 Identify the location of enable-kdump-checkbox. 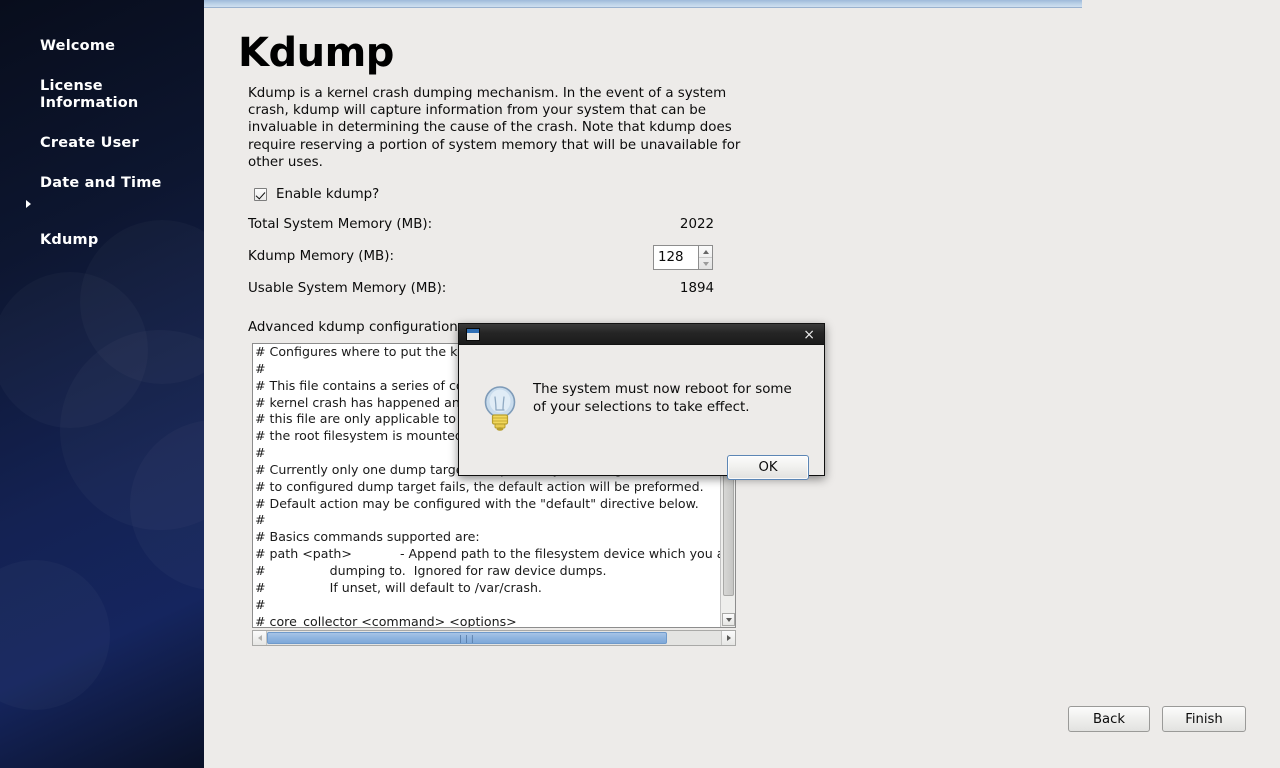
(260, 194).